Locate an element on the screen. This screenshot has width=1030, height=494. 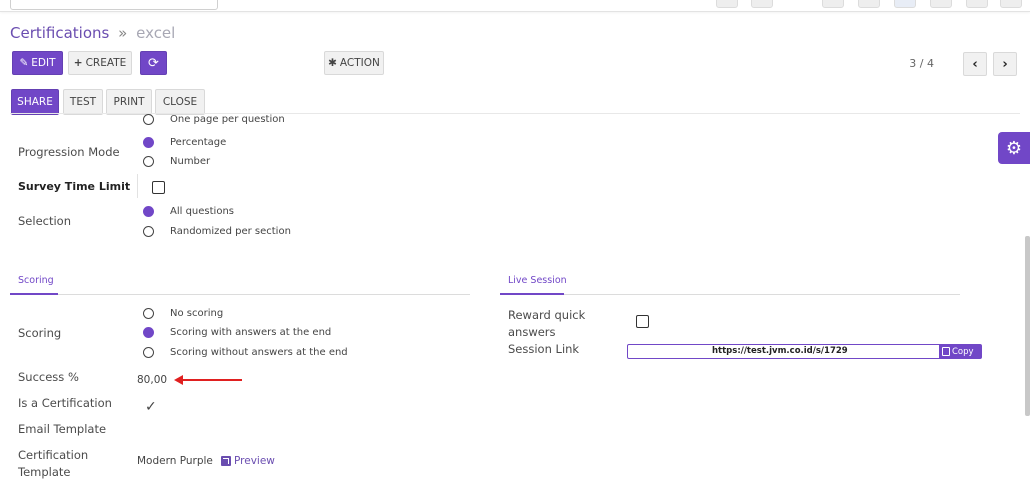
flag-icon is located at coordinates (905, 4).